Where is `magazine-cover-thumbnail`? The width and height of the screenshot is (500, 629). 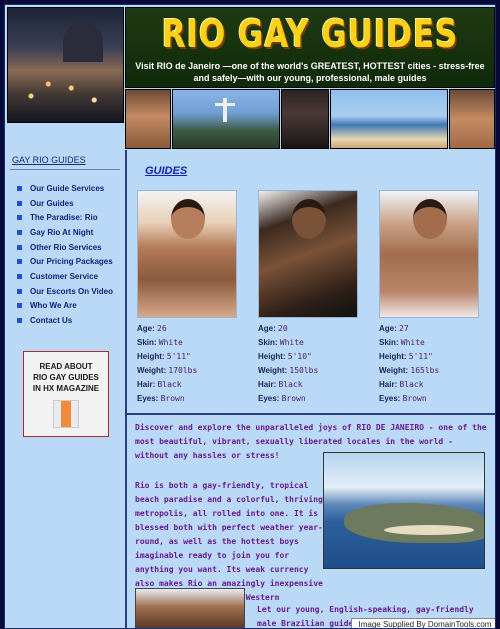 magazine-cover-thumbnail is located at coordinates (66, 414).